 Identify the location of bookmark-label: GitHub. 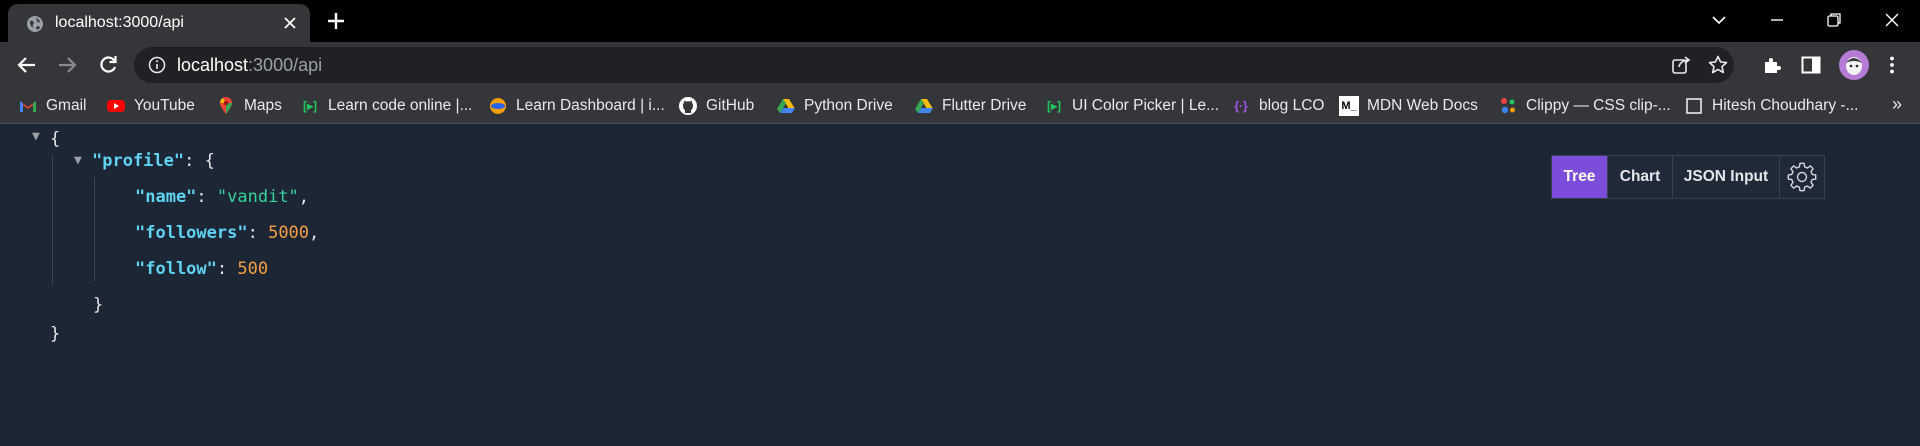
(730, 105).